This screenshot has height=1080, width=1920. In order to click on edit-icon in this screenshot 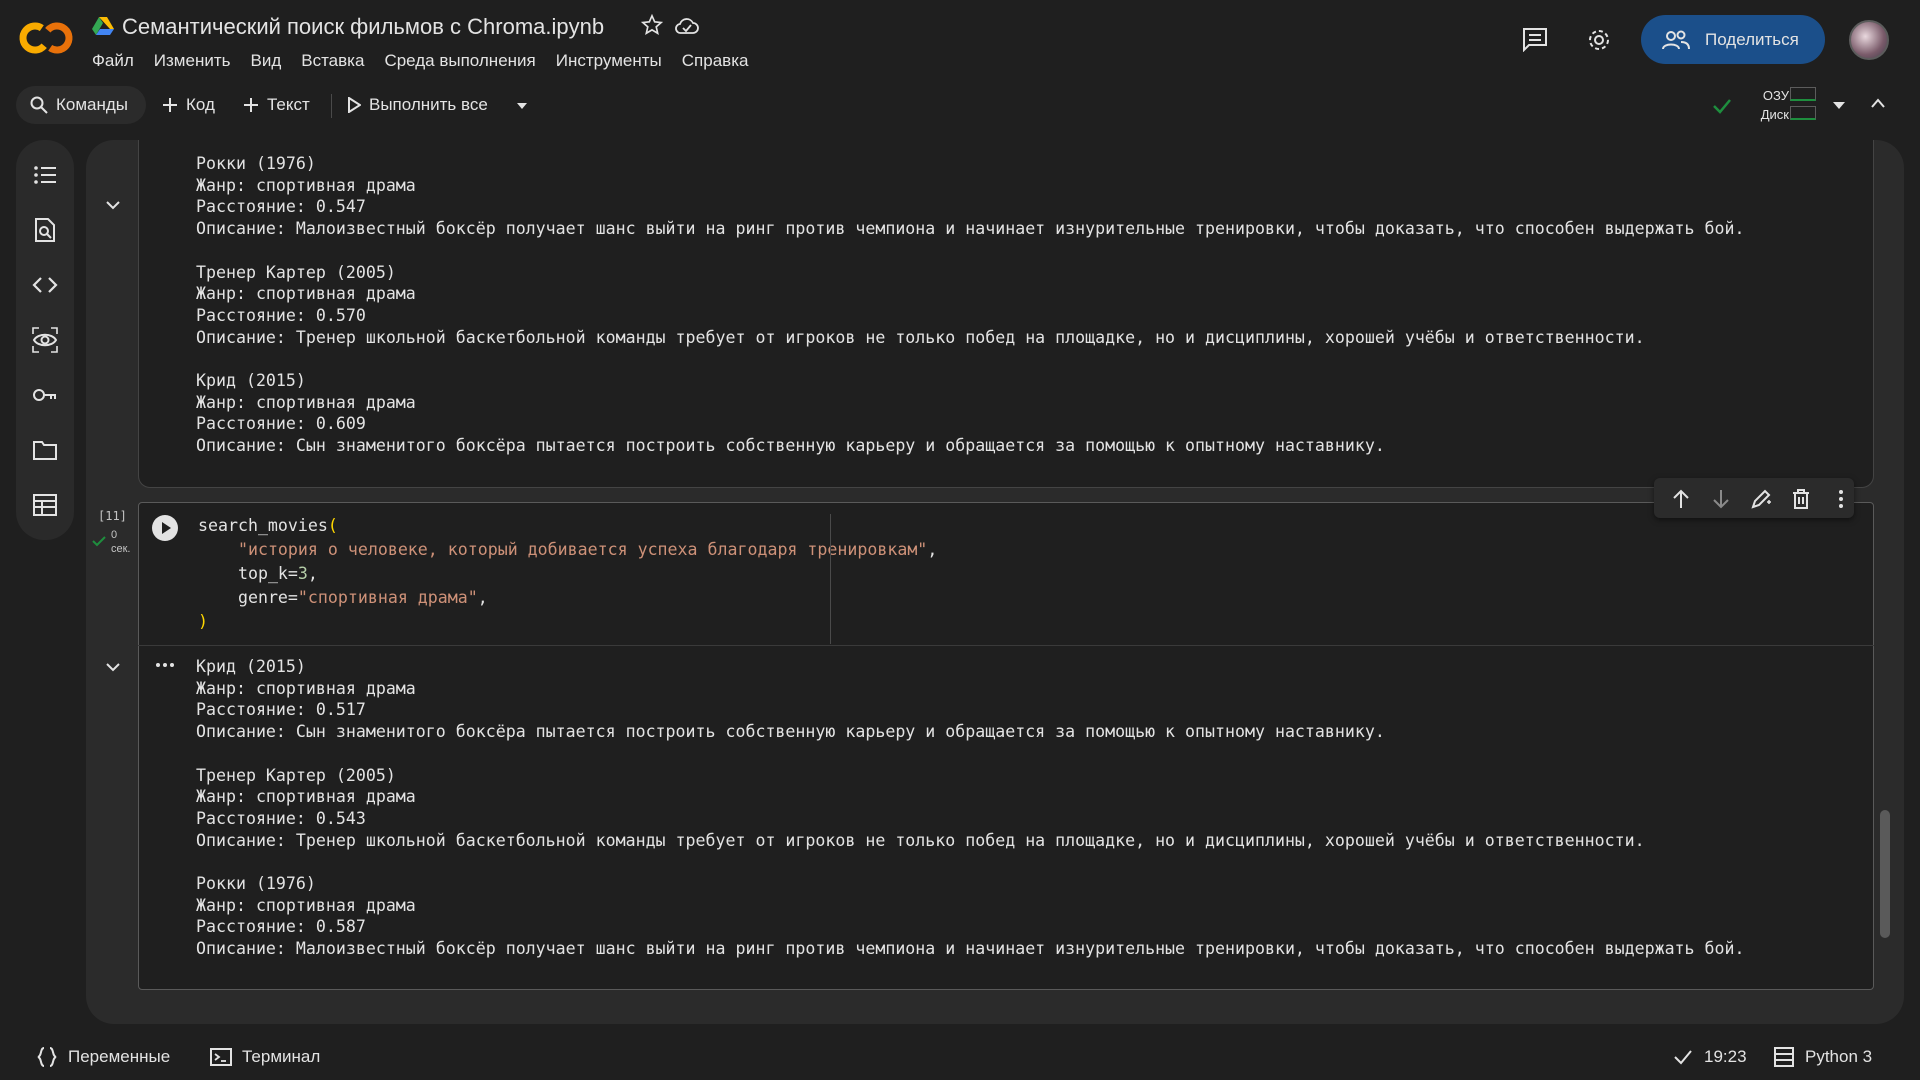, I will do `click(1761, 499)`.